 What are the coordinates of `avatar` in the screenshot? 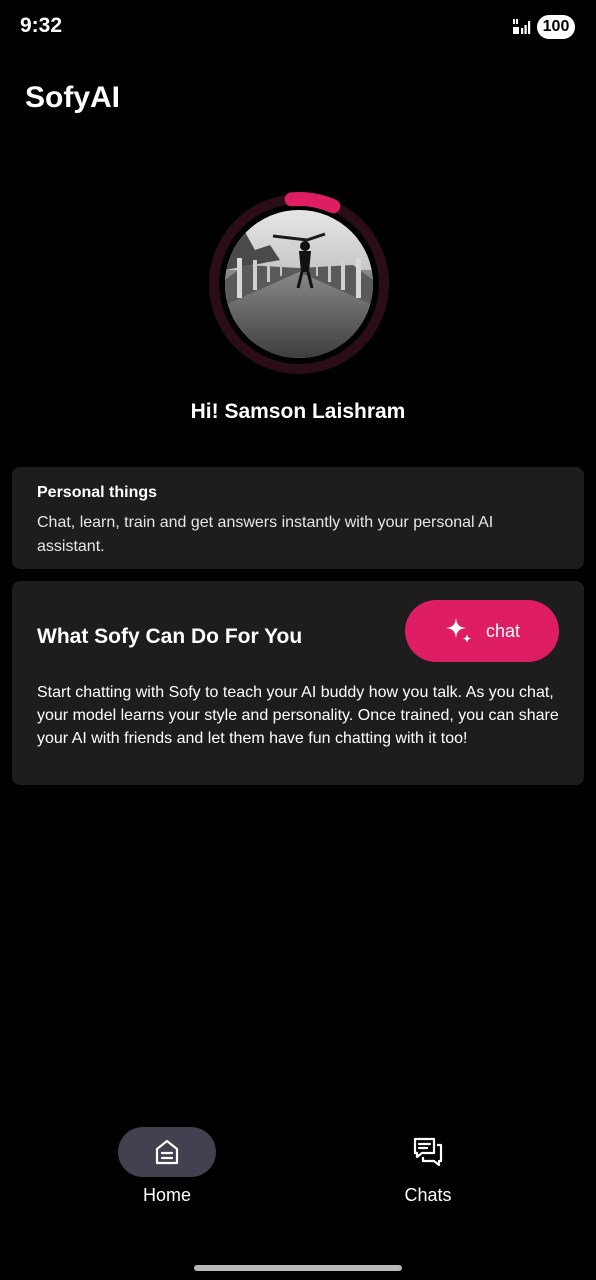 It's located at (299, 284).